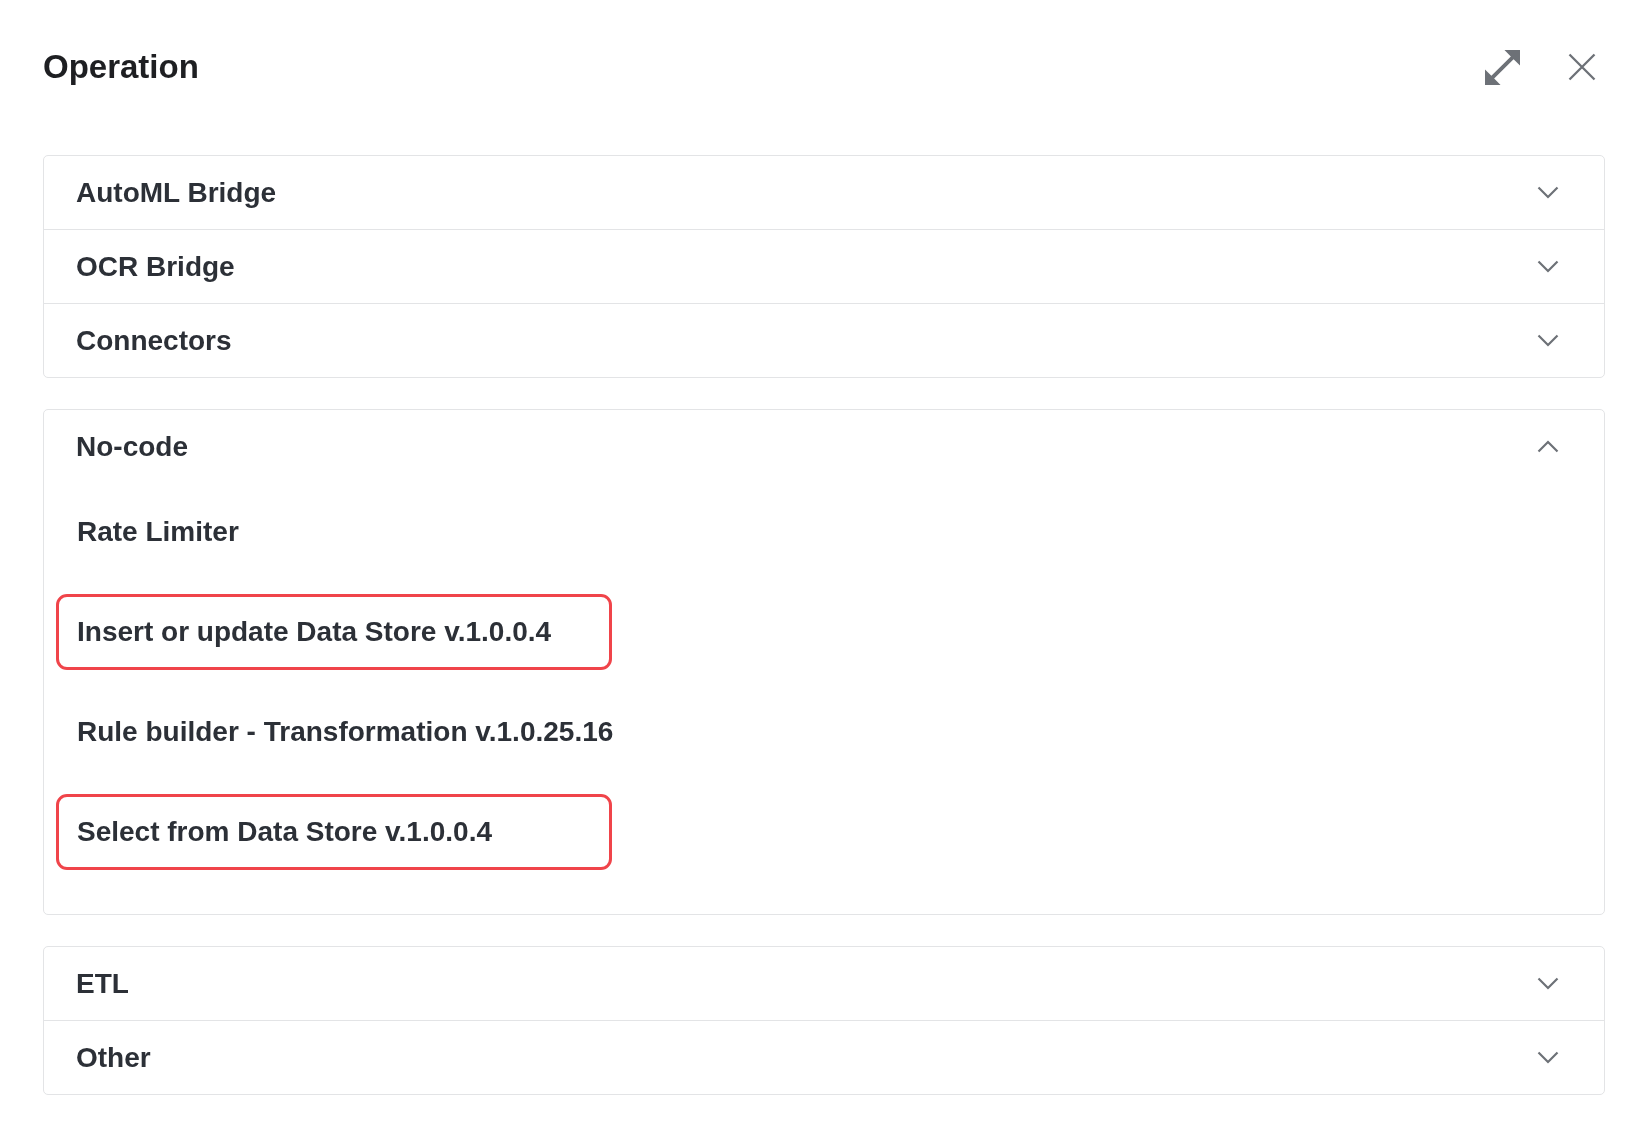  What do you see at coordinates (824, 1057) in the screenshot?
I see `accordion-header: Other` at bounding box center [824, 1057].